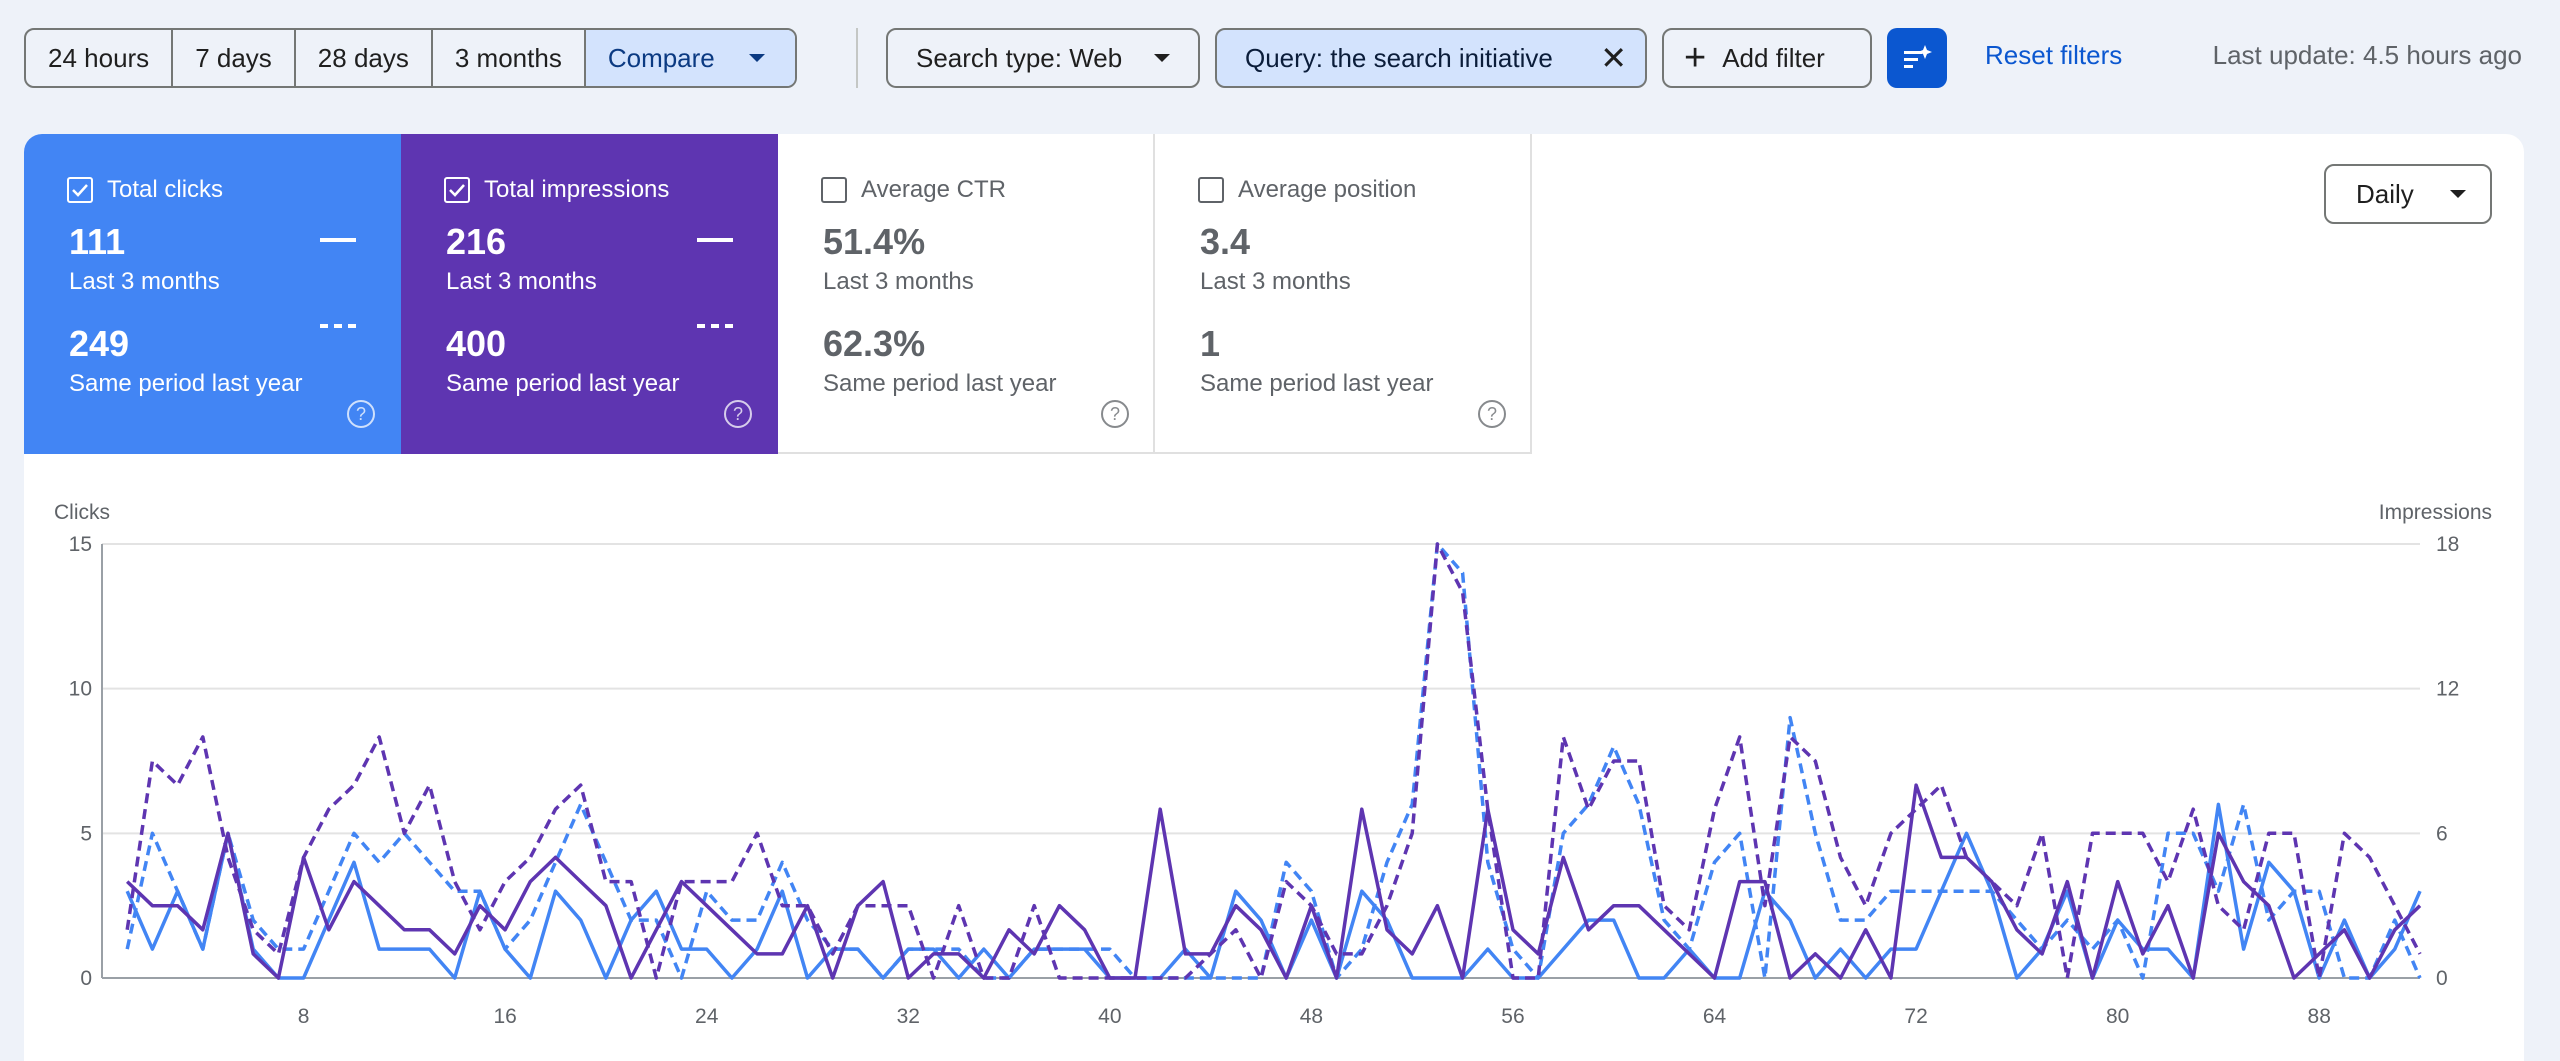 This screenshot has height=1061, width=2560. I want to click on right-y-tick-label: 6, so click(2442, 833).